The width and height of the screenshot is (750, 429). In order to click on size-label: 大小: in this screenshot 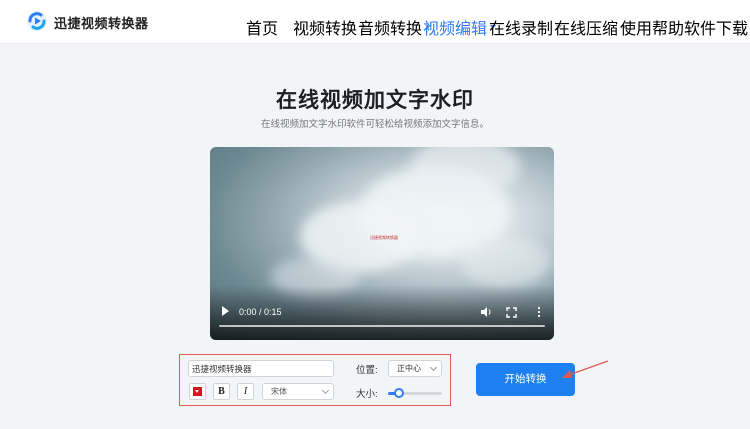, I will do `click(367, 394)`.